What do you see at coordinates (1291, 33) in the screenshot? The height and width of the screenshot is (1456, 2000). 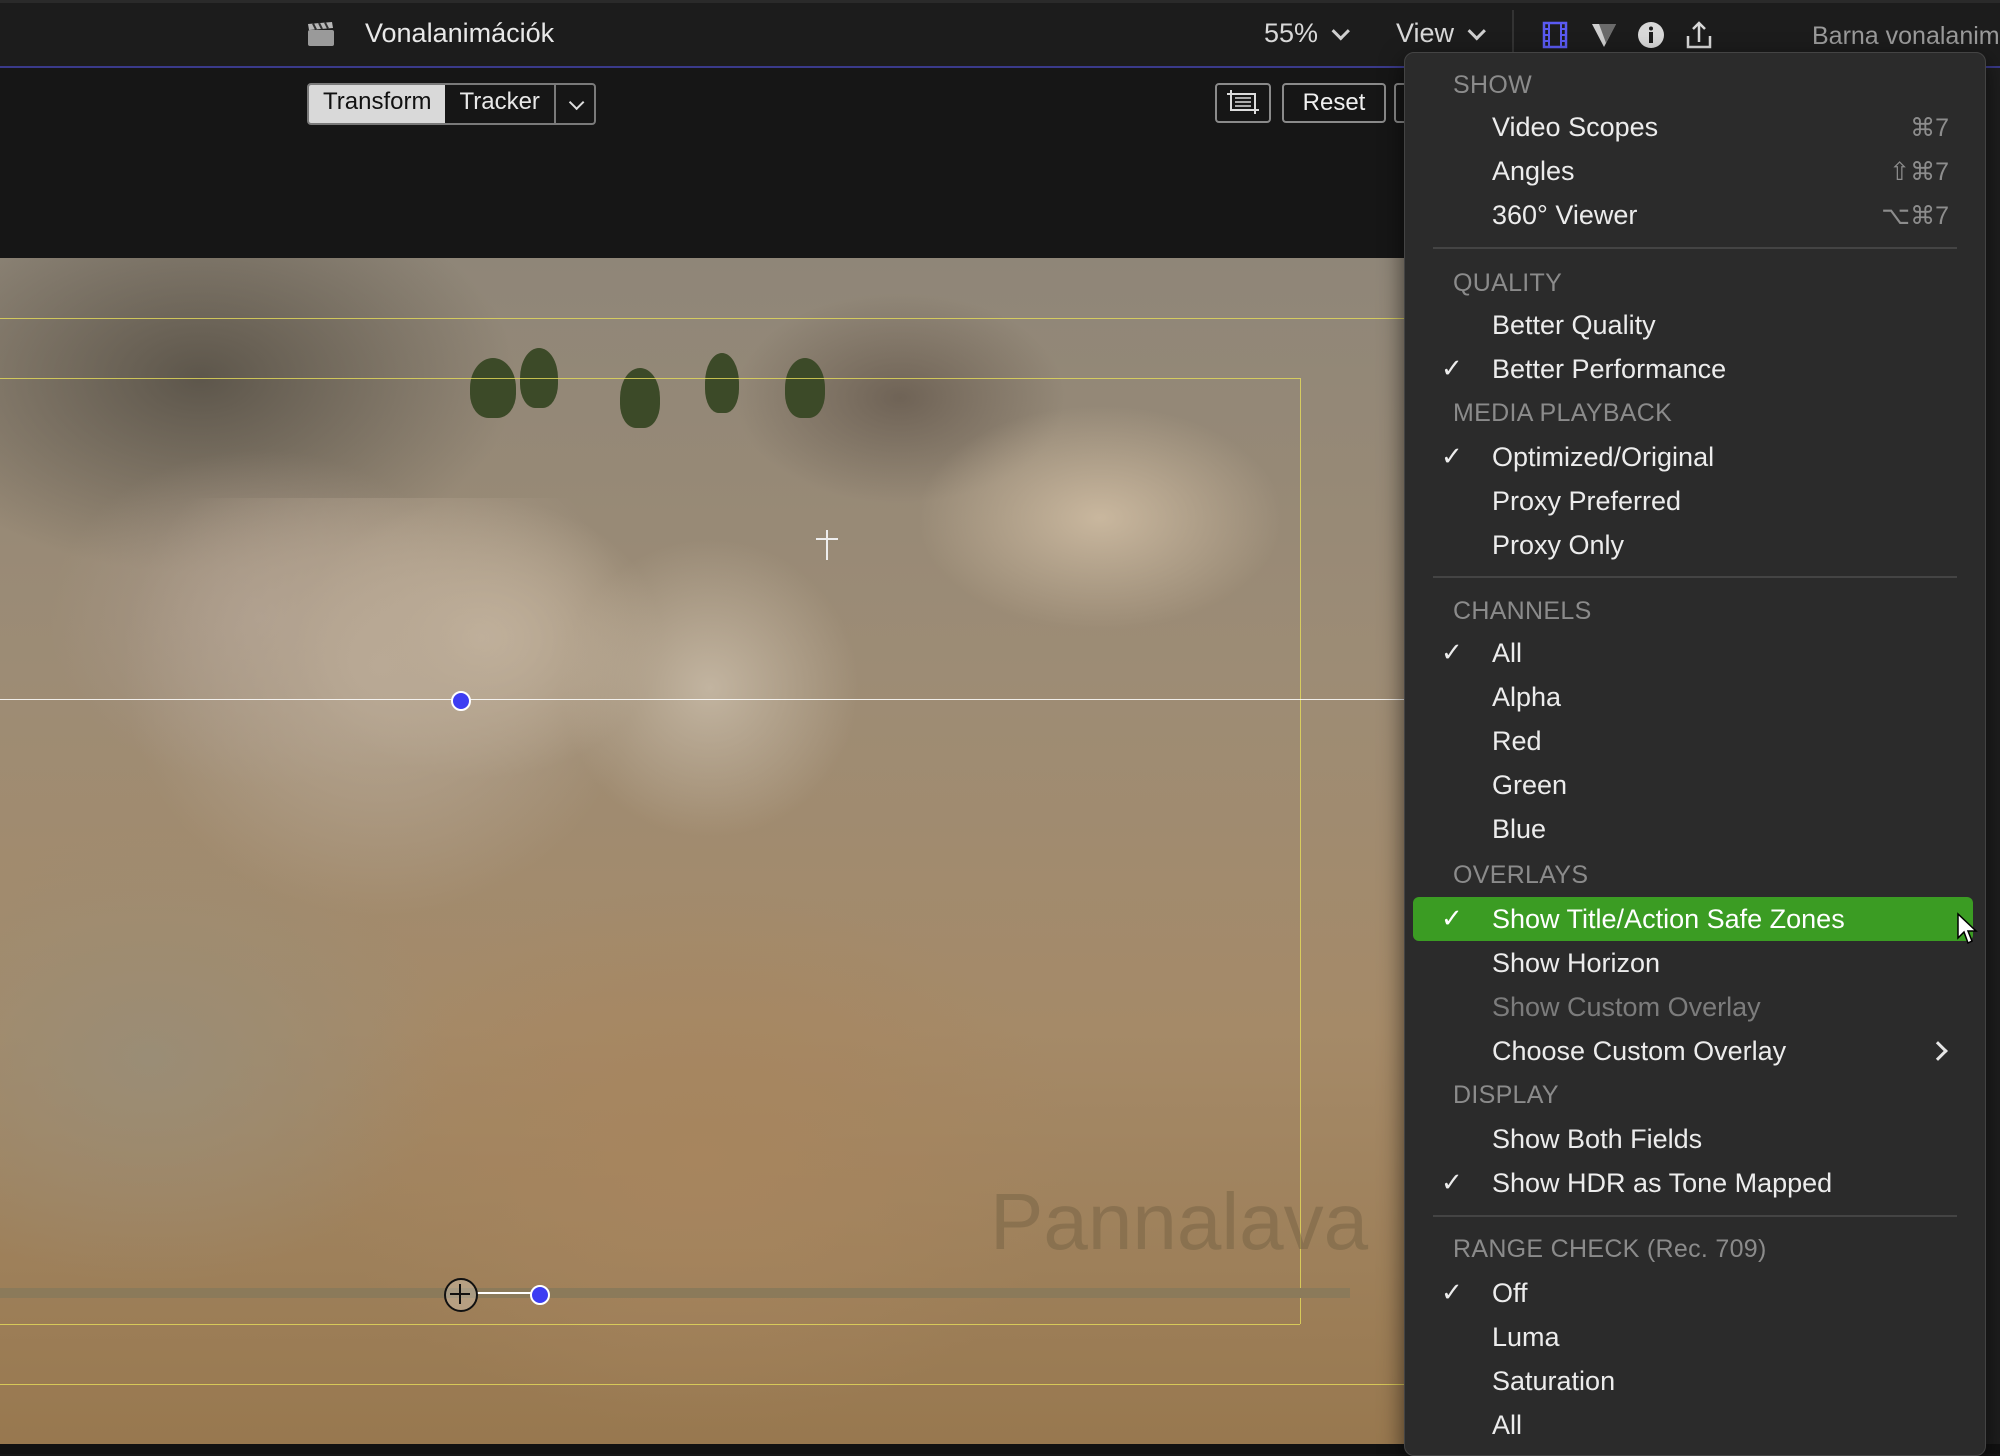 I see `zoom-value: 55%` at bounding box center [1291, 33].